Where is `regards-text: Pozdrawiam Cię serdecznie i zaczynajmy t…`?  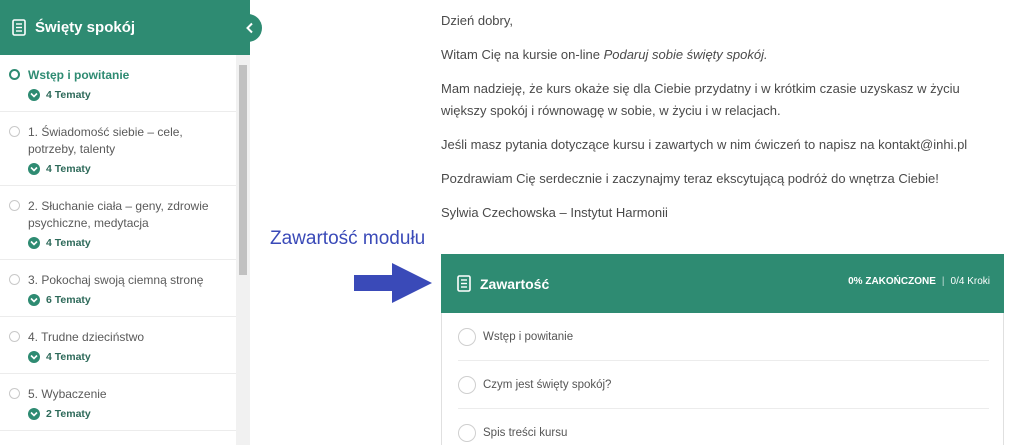 regards-text: Pozdrawiam Cię serdecznie i zaczynajmy t… is located at coordinates (690, 178).